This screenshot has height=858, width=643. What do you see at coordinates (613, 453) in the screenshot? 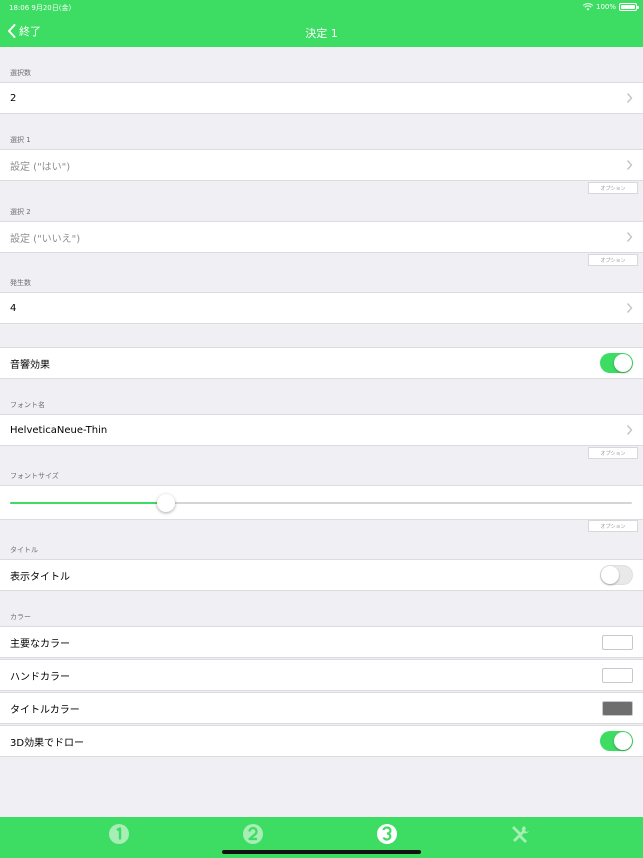
I see `font-name-option-button: オプション` at bounding box center [613, 453].